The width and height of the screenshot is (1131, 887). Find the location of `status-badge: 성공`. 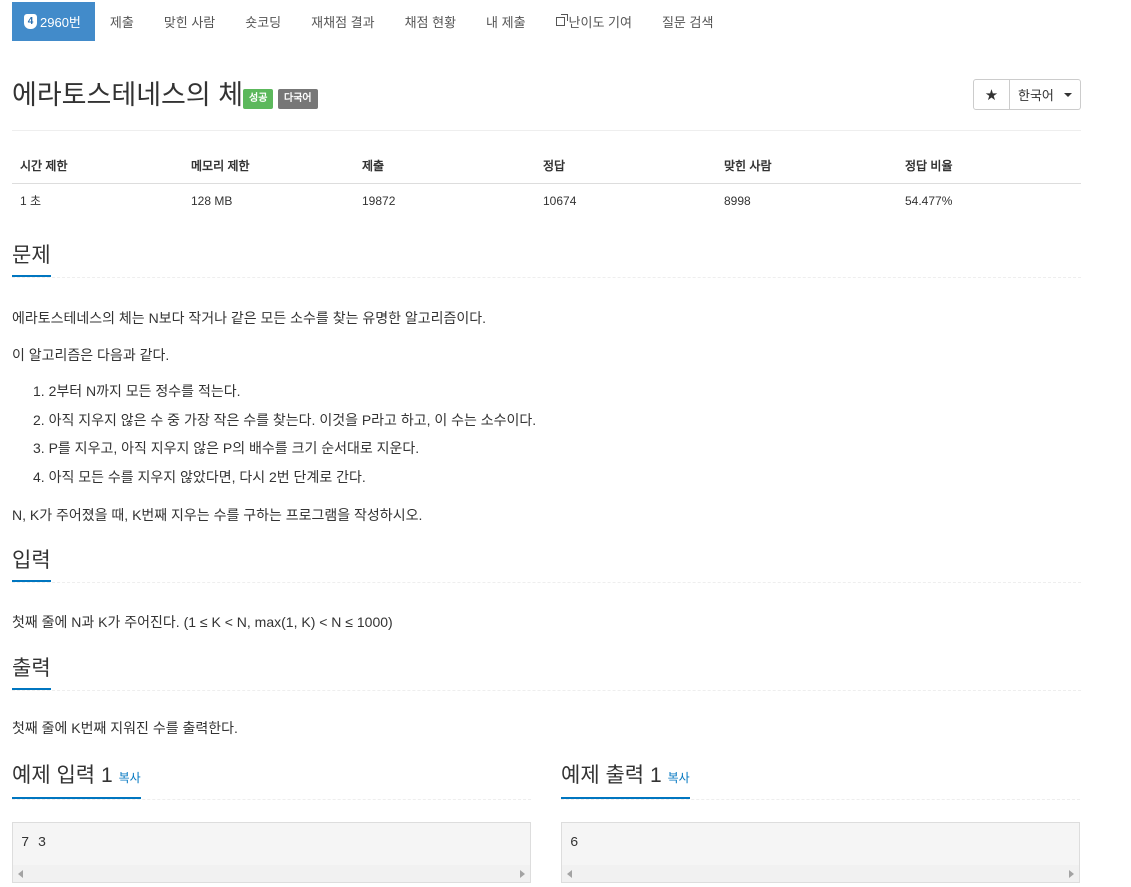

status-badge: 성공 is located at coordinates (258, 99).